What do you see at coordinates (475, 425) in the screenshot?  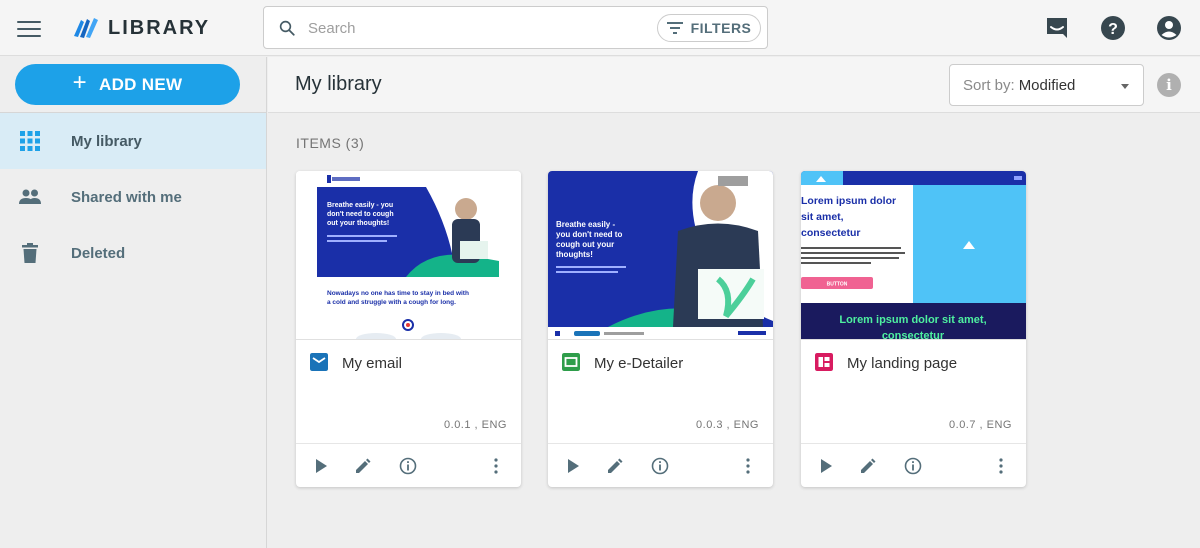 I see `card-version-language: 0.0.1 , ENG` at bounding box center [475, 425].